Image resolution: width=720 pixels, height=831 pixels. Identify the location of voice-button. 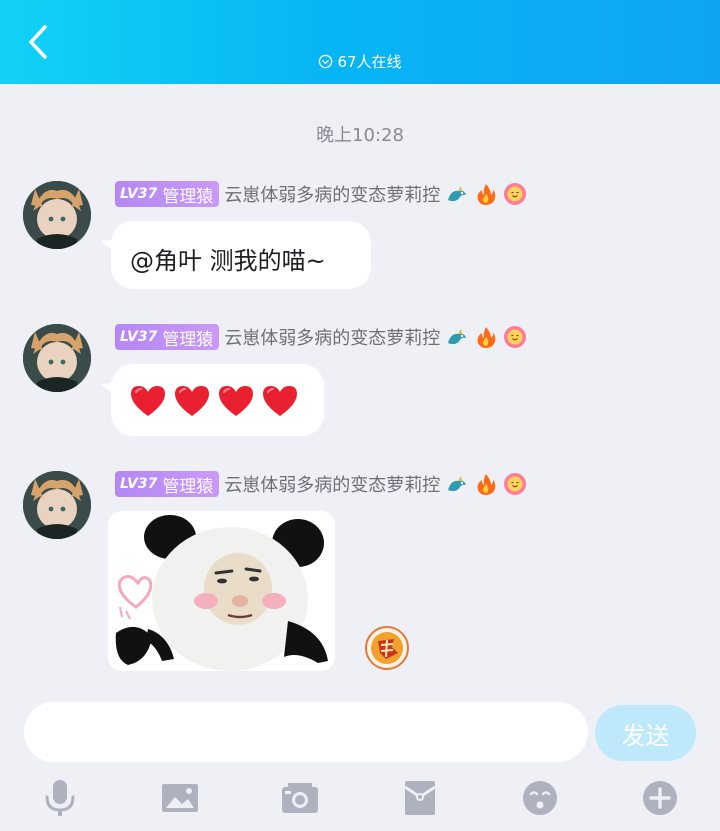
(60, 798).